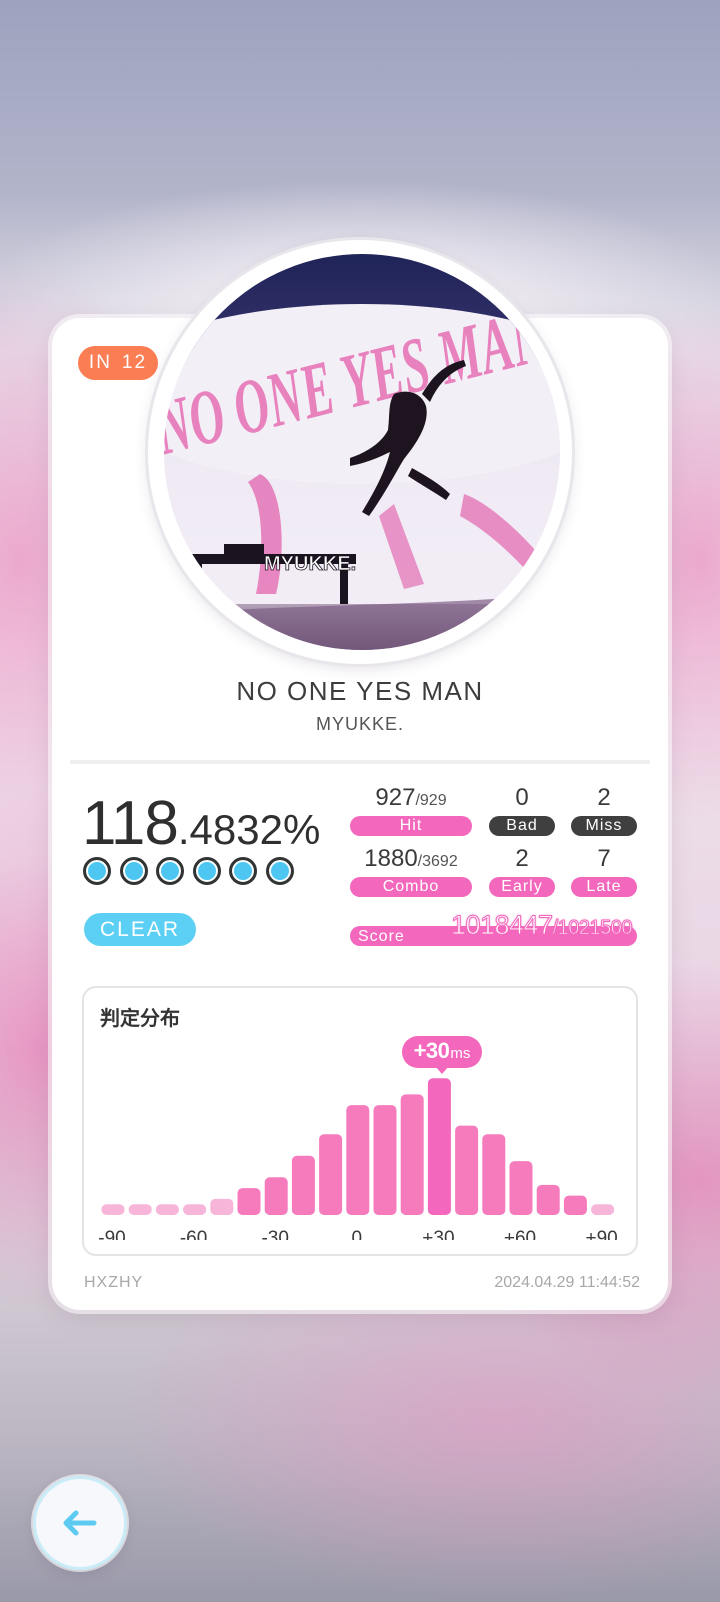  I want to click on miss-count: 2, so click(604, 797).